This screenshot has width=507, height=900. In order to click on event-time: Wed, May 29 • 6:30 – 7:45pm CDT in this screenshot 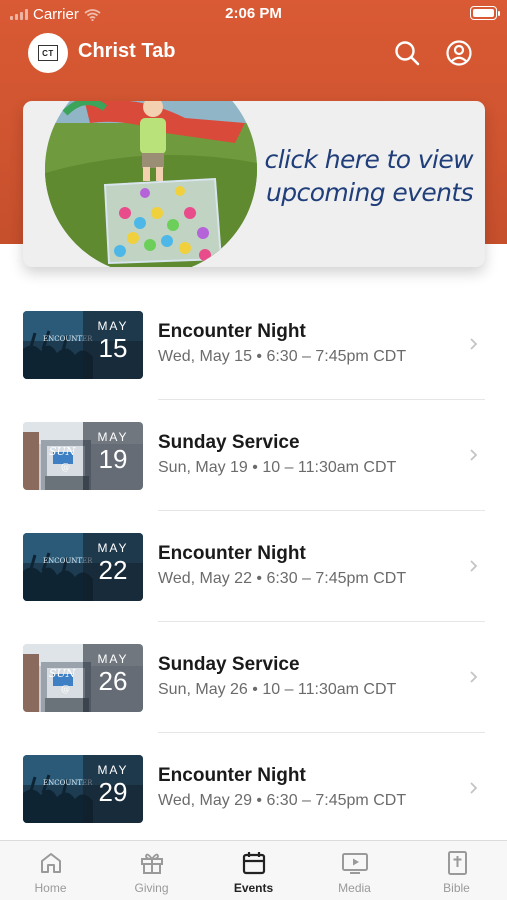, I will do `click(282, 800)`.